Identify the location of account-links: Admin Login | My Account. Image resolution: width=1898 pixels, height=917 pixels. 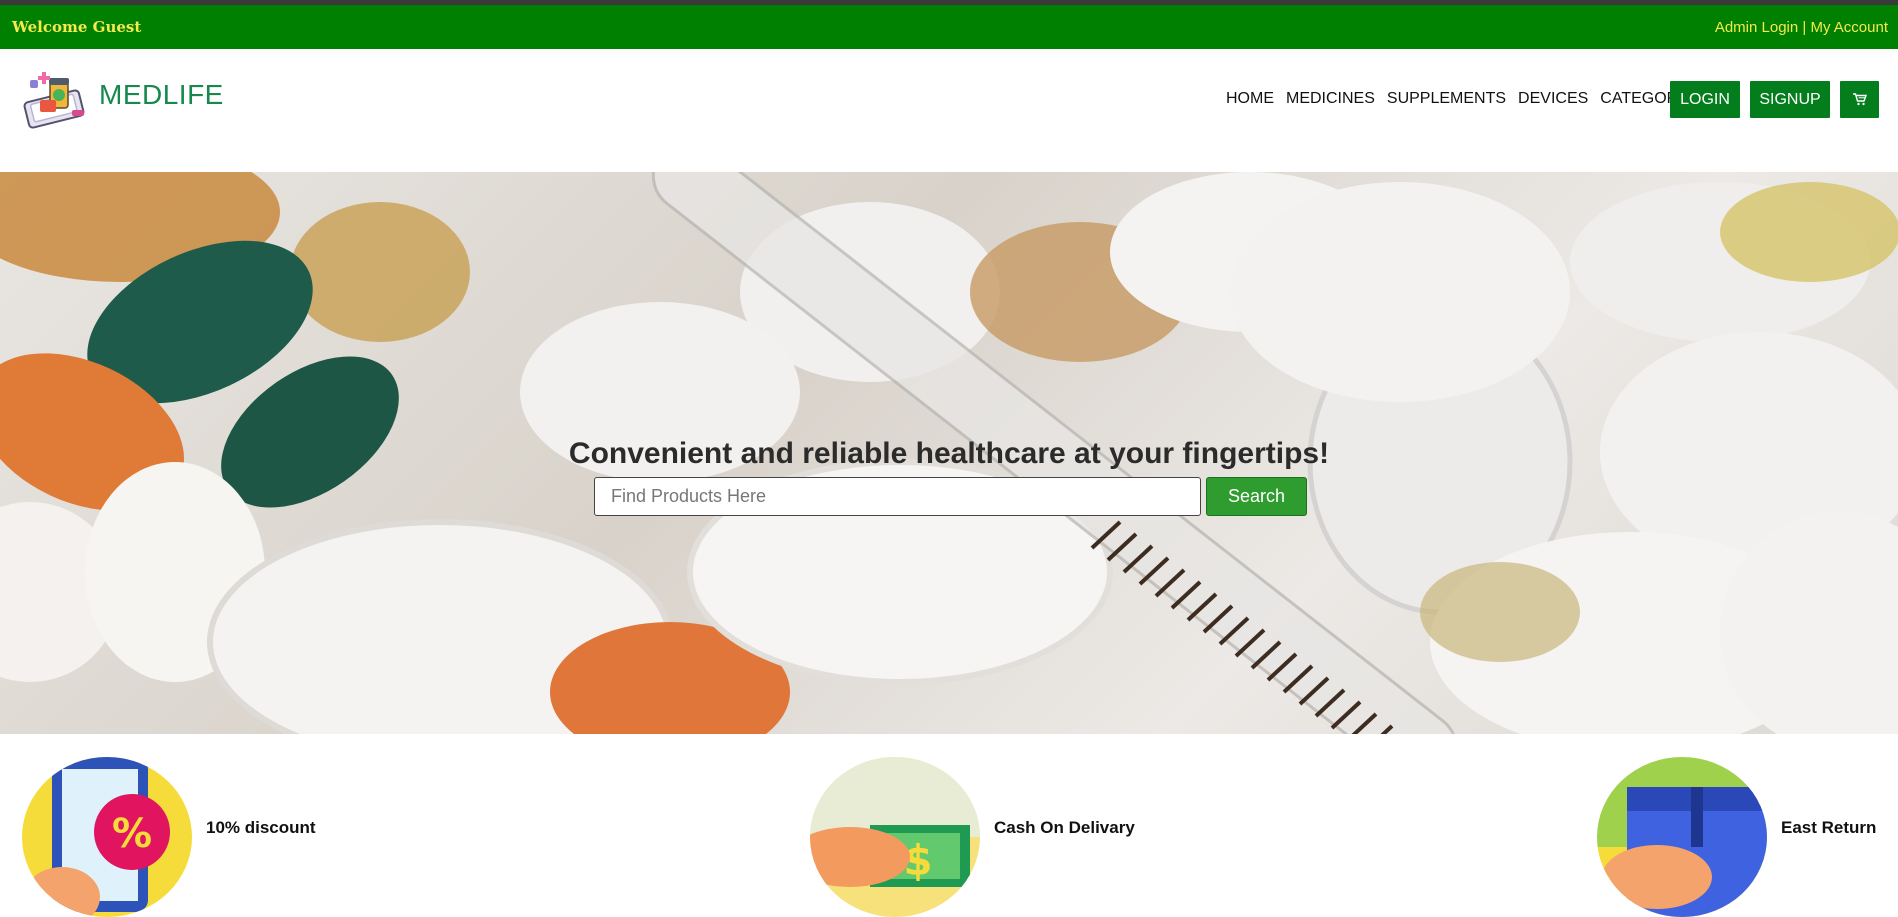
(1801, 27).